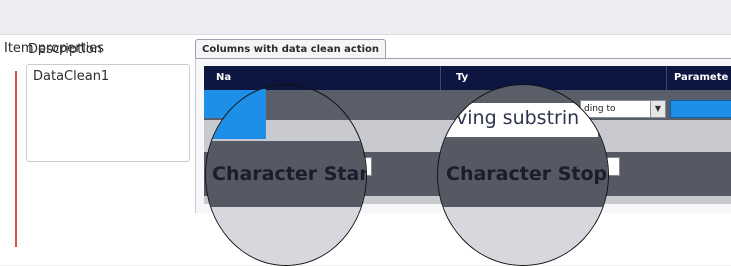  What do you see at coordinates (527, 174) in the screenshot?
I see `annotation-character-stop: Character Stop` at bounding box center [527, 174].